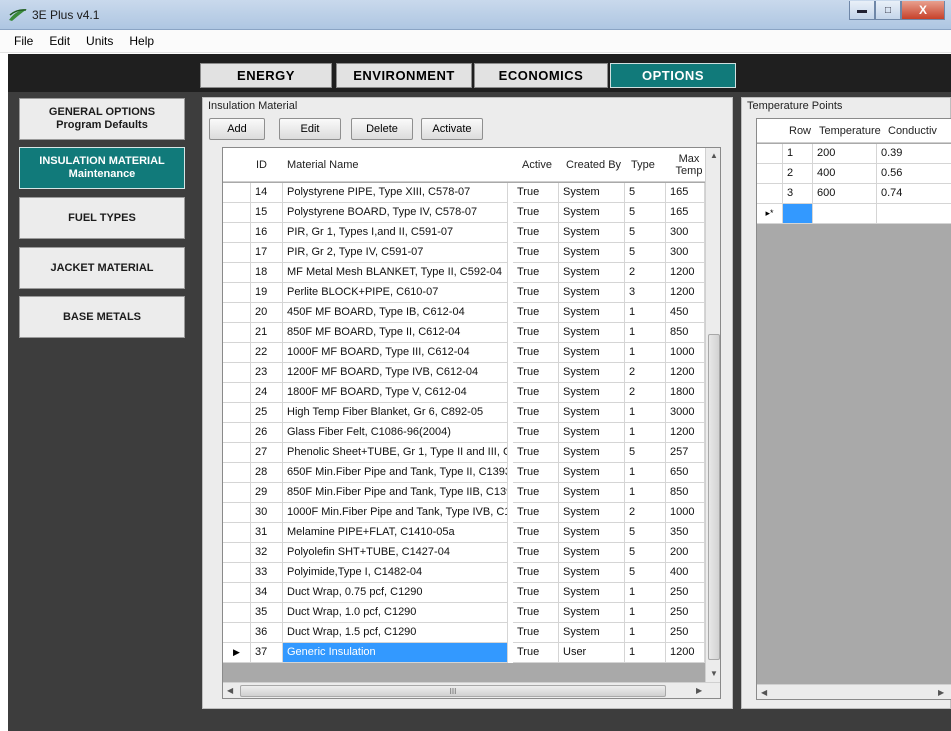 The height and width of the screenshot is (731, 951). Describe the element at coordinates (59, 41) in the screenshot. I see `menu-edit: Edit` at that location.